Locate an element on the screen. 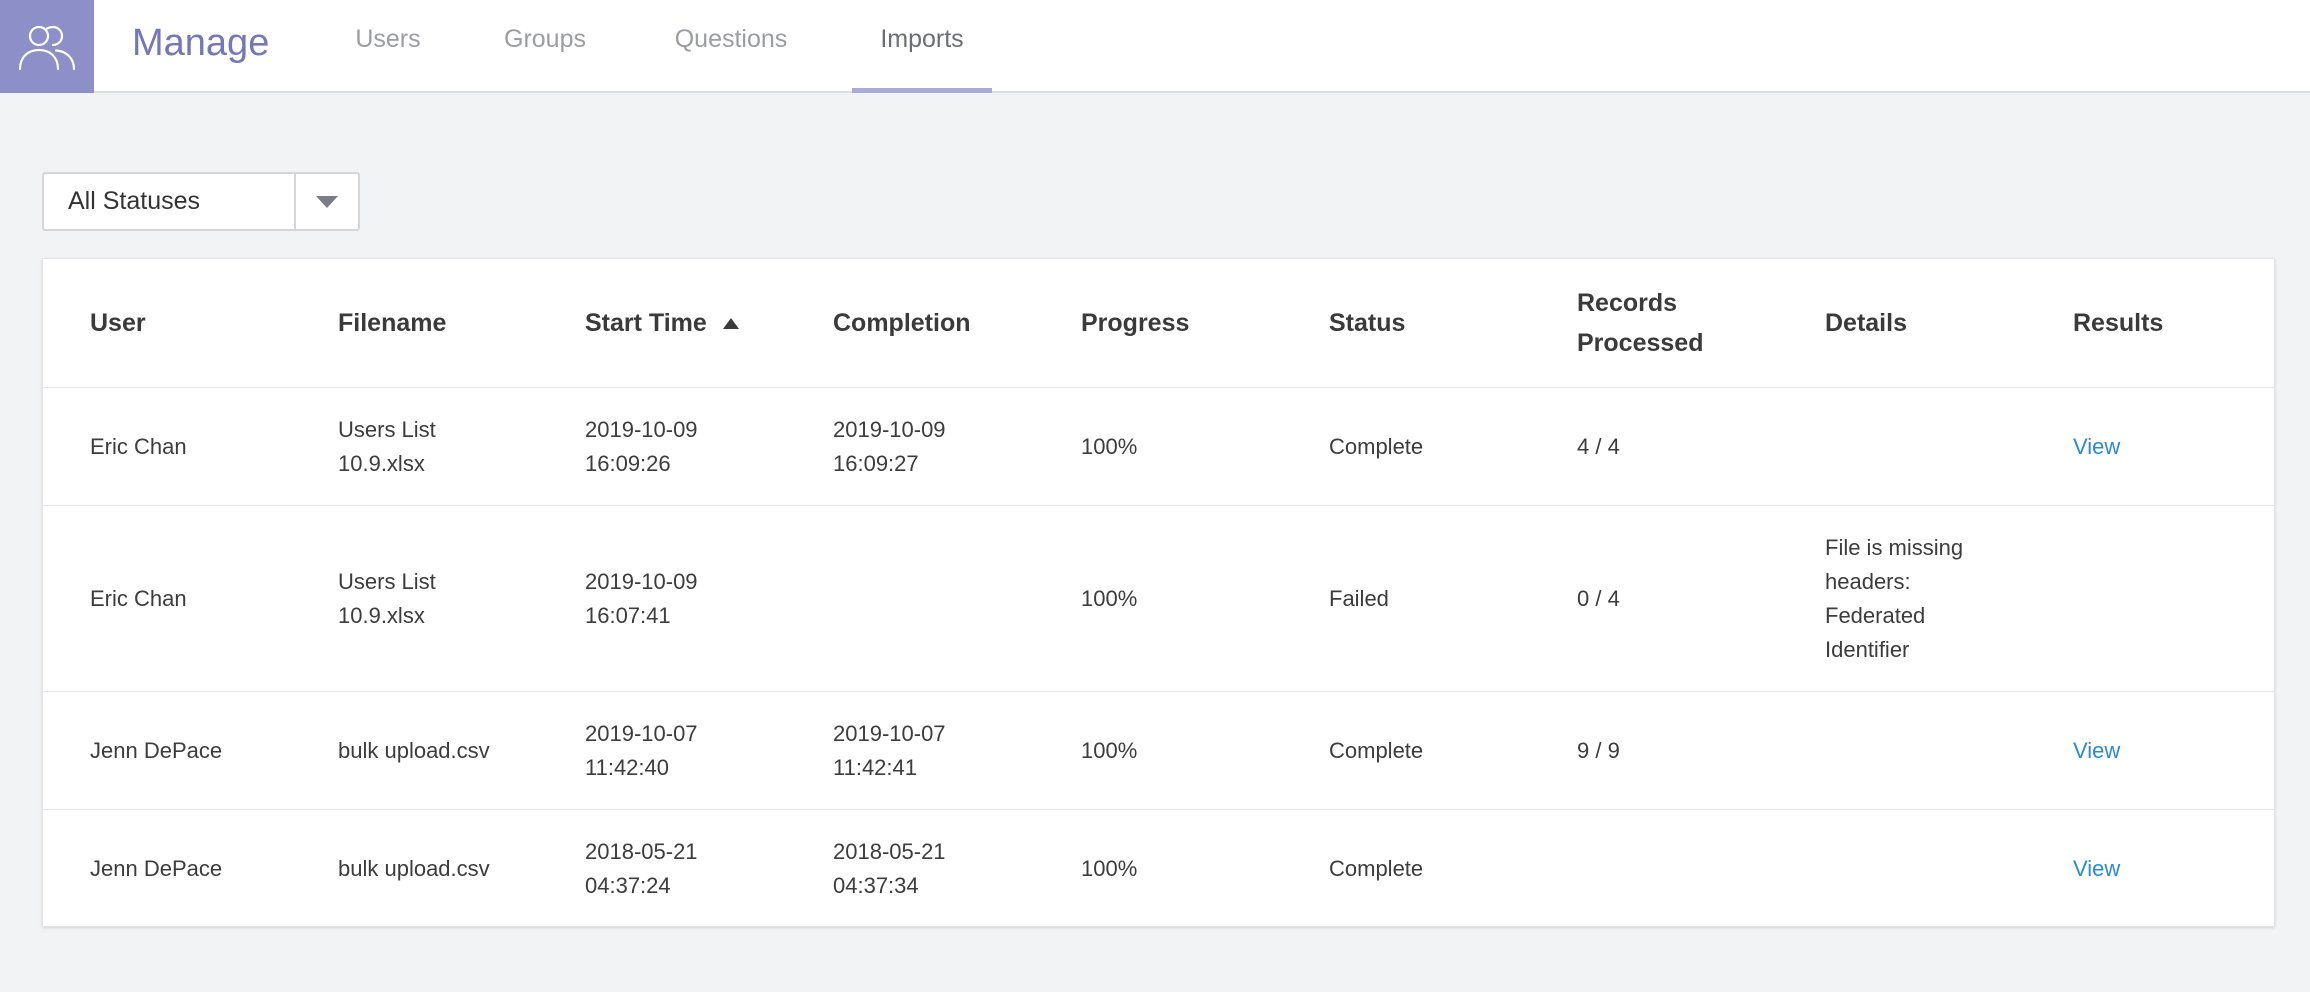  column-header-records-processed: Records Processed is located at coordinates (1640, 323).